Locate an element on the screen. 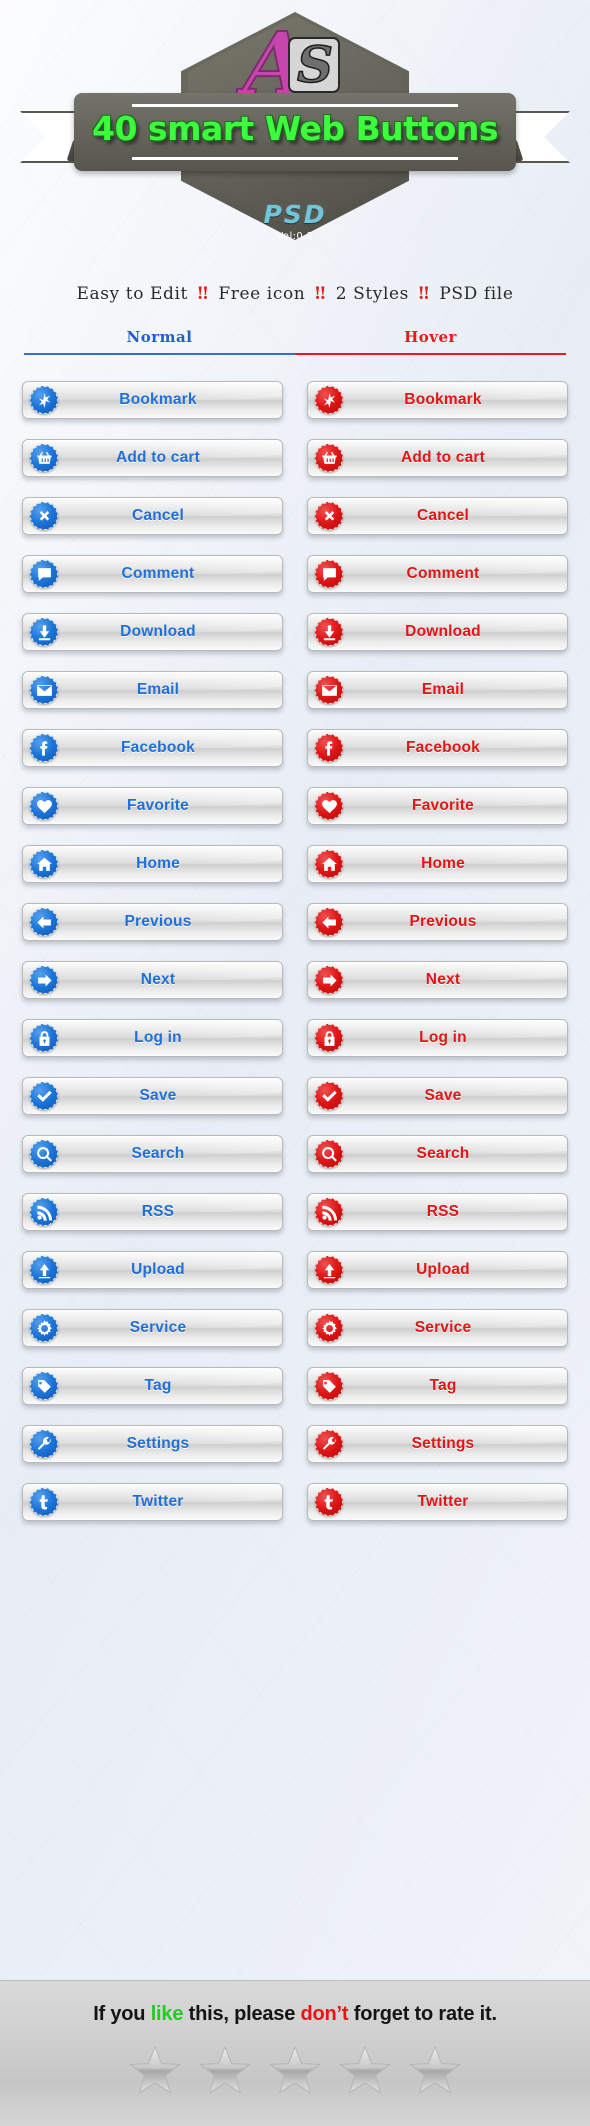  button-save-hover: Save is located at coordinates (437, 1096).